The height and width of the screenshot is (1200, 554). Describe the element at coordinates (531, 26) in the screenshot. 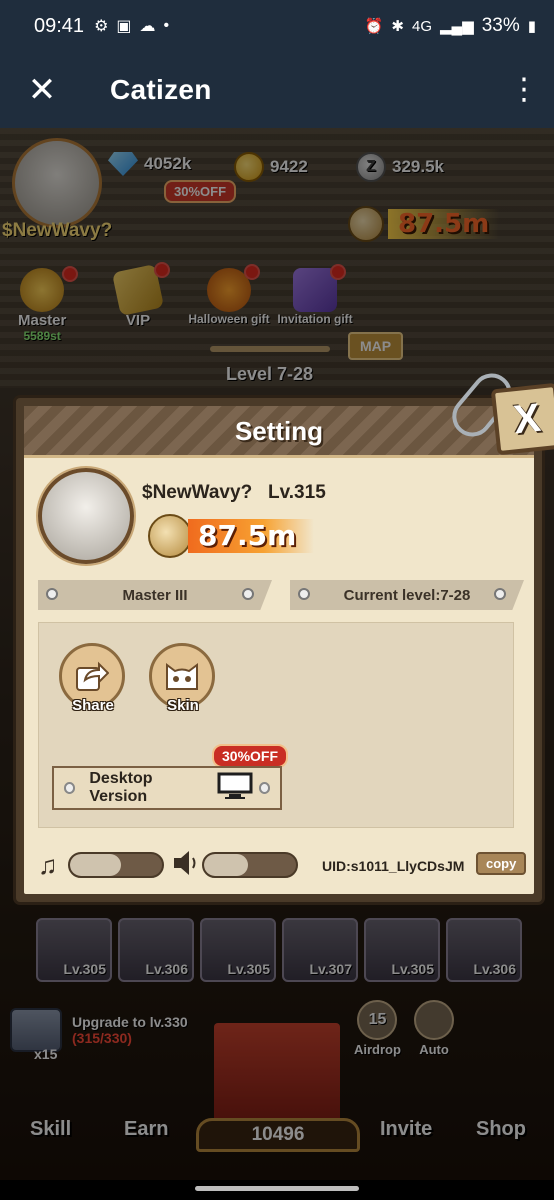

I see `battery-icon: ▮` at that location.